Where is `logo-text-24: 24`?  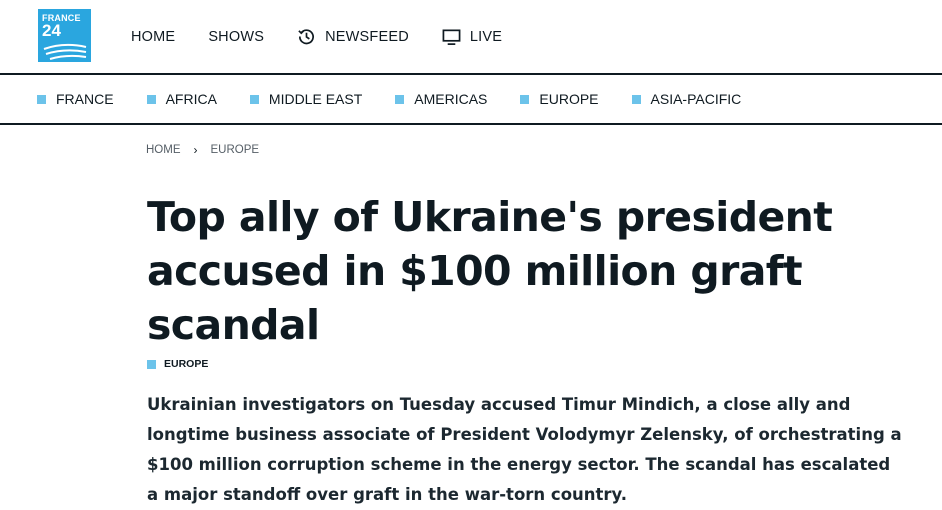 logo-text-24: 24 is located at coordinates (51, 30).